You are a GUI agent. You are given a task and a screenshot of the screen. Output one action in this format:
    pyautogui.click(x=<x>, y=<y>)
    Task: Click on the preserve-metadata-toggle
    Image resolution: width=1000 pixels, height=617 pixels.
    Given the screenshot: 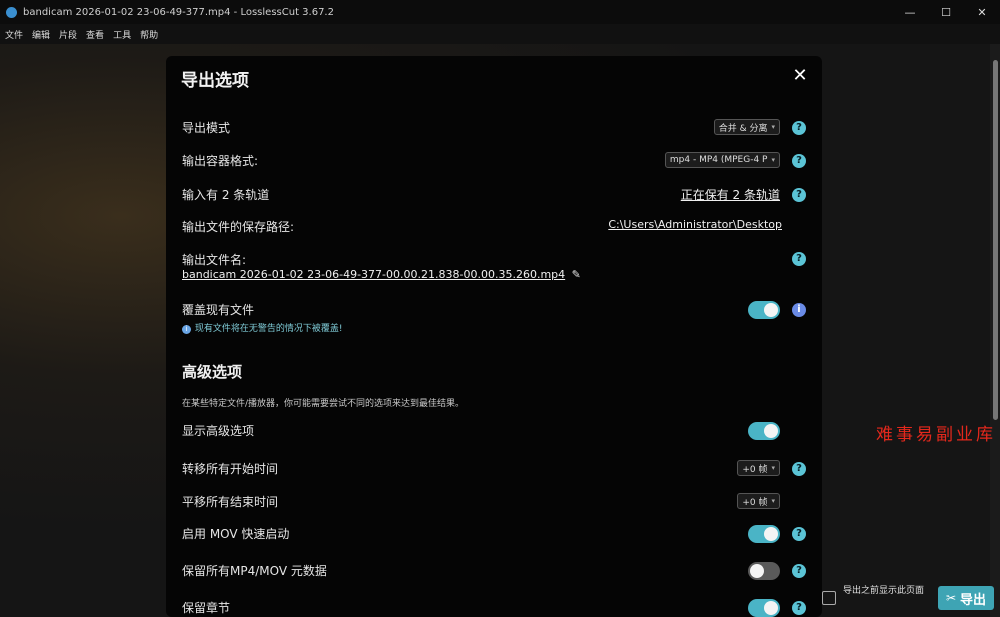 What is the action you would take?
    pyautogui.click(x=764, y=571)
    